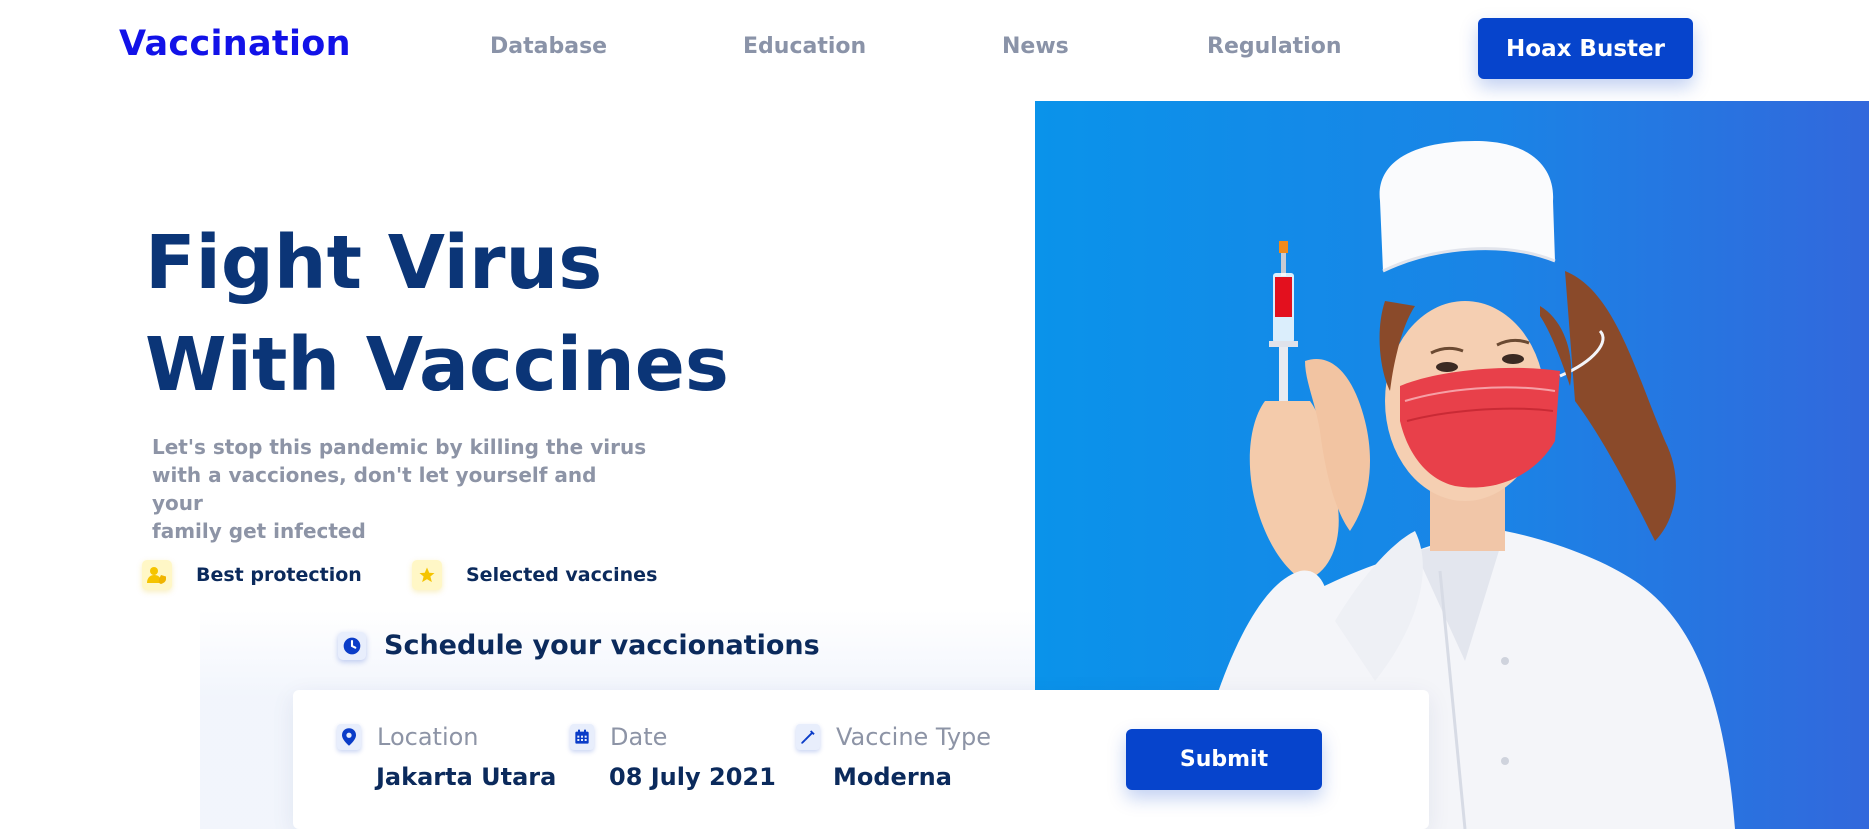  I want to click on nav-link-education: Education, so click(804, 46).